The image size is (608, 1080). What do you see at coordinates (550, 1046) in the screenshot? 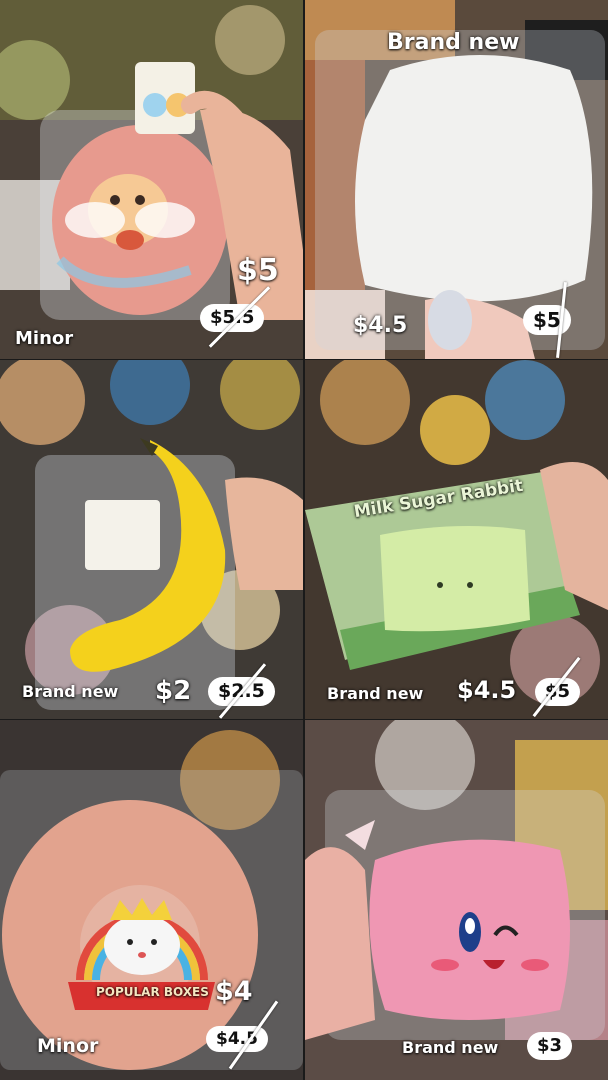
I see `price-badge: $3` at bounding box center [550, 1046].